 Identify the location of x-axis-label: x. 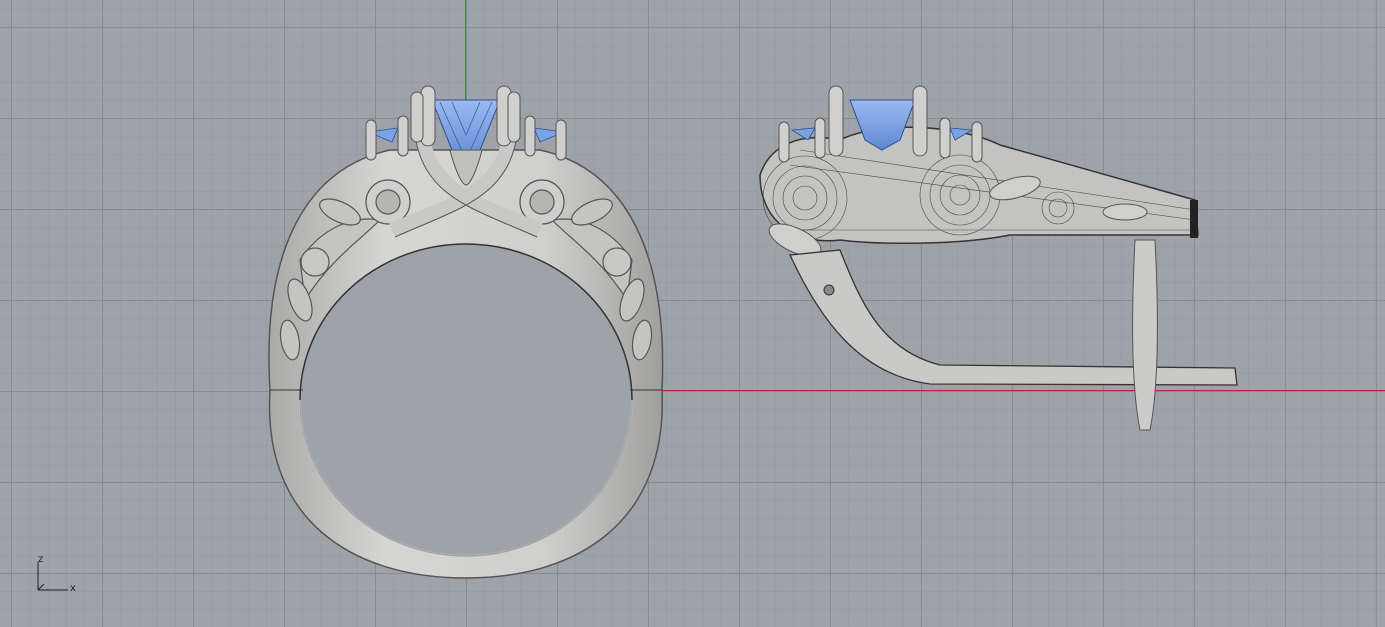
(73, 588).